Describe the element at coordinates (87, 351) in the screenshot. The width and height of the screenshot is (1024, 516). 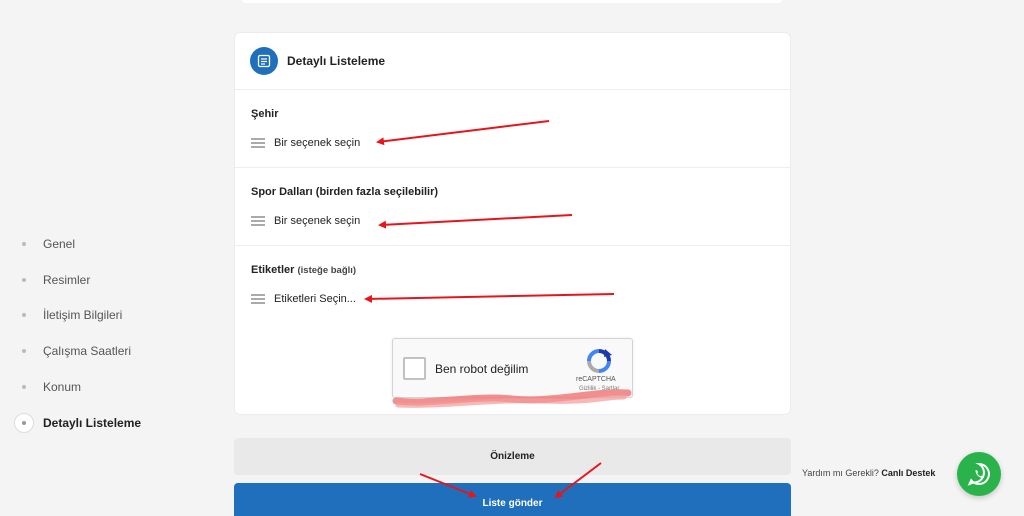
I see `nav-label: Çalışma Saatleri` at that location.